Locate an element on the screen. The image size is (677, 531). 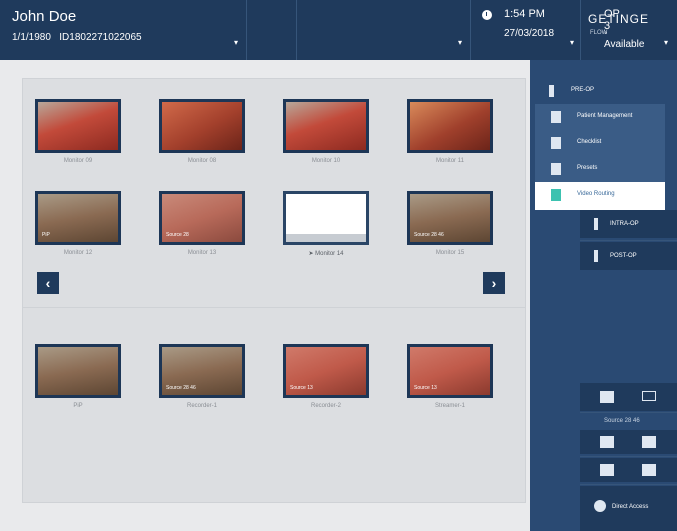
monitor-label: Monitor 12 is located at coordinates (78, 253).